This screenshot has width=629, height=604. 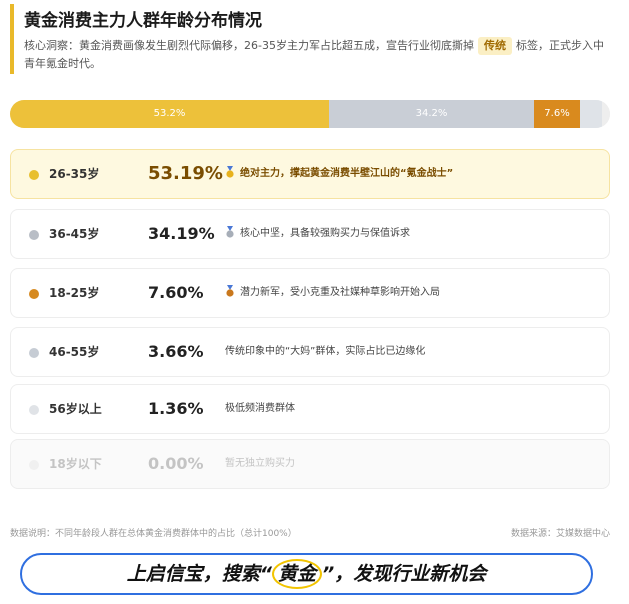 I want to click on age-group-percent: 34.19%, so click(x=181, y=233).